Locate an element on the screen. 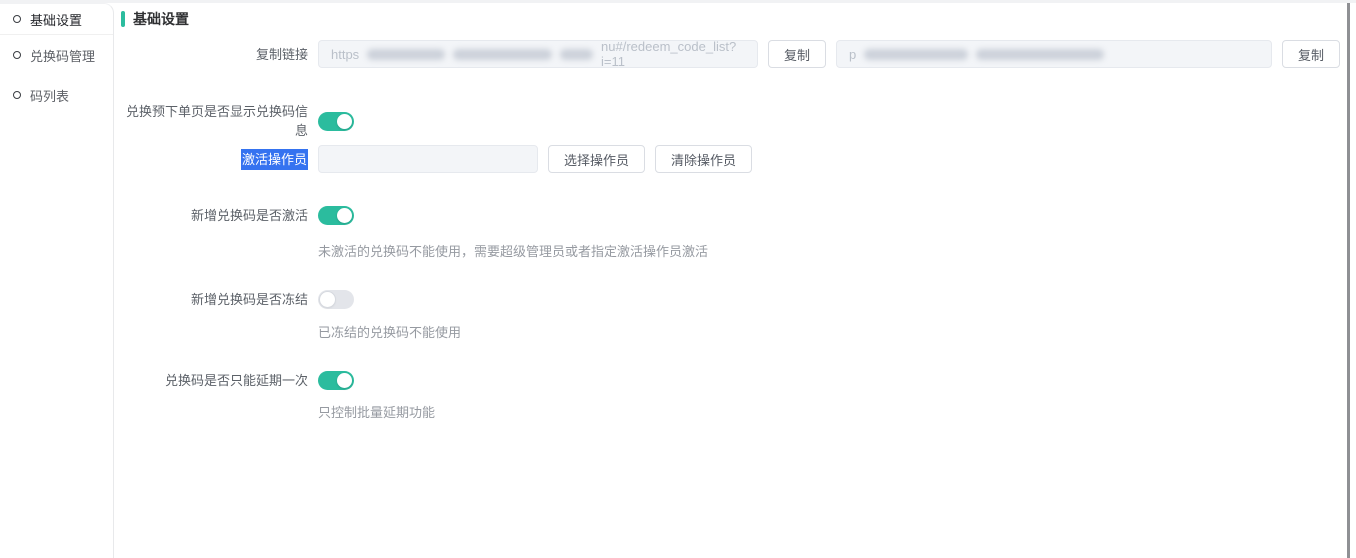 The width and height of the screenshot is (1356, 558). show-info-label: 兑换预下单页是否显示兑换码信息 is located at coordinates (216, 121).